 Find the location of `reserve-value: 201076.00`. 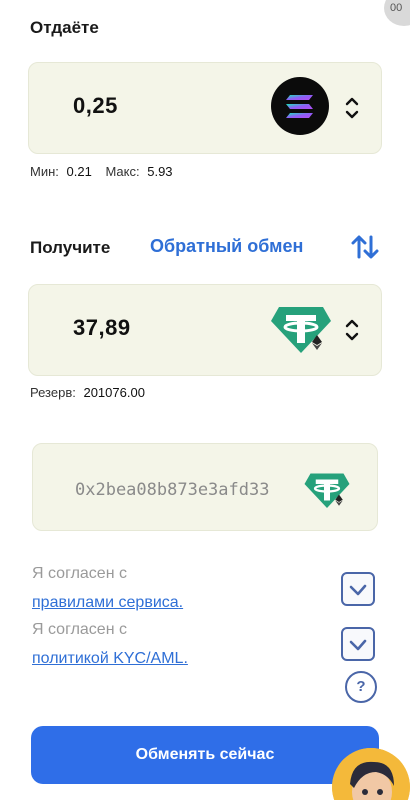

reserve-value: 201076.00 is located at coordinates (114, 392).